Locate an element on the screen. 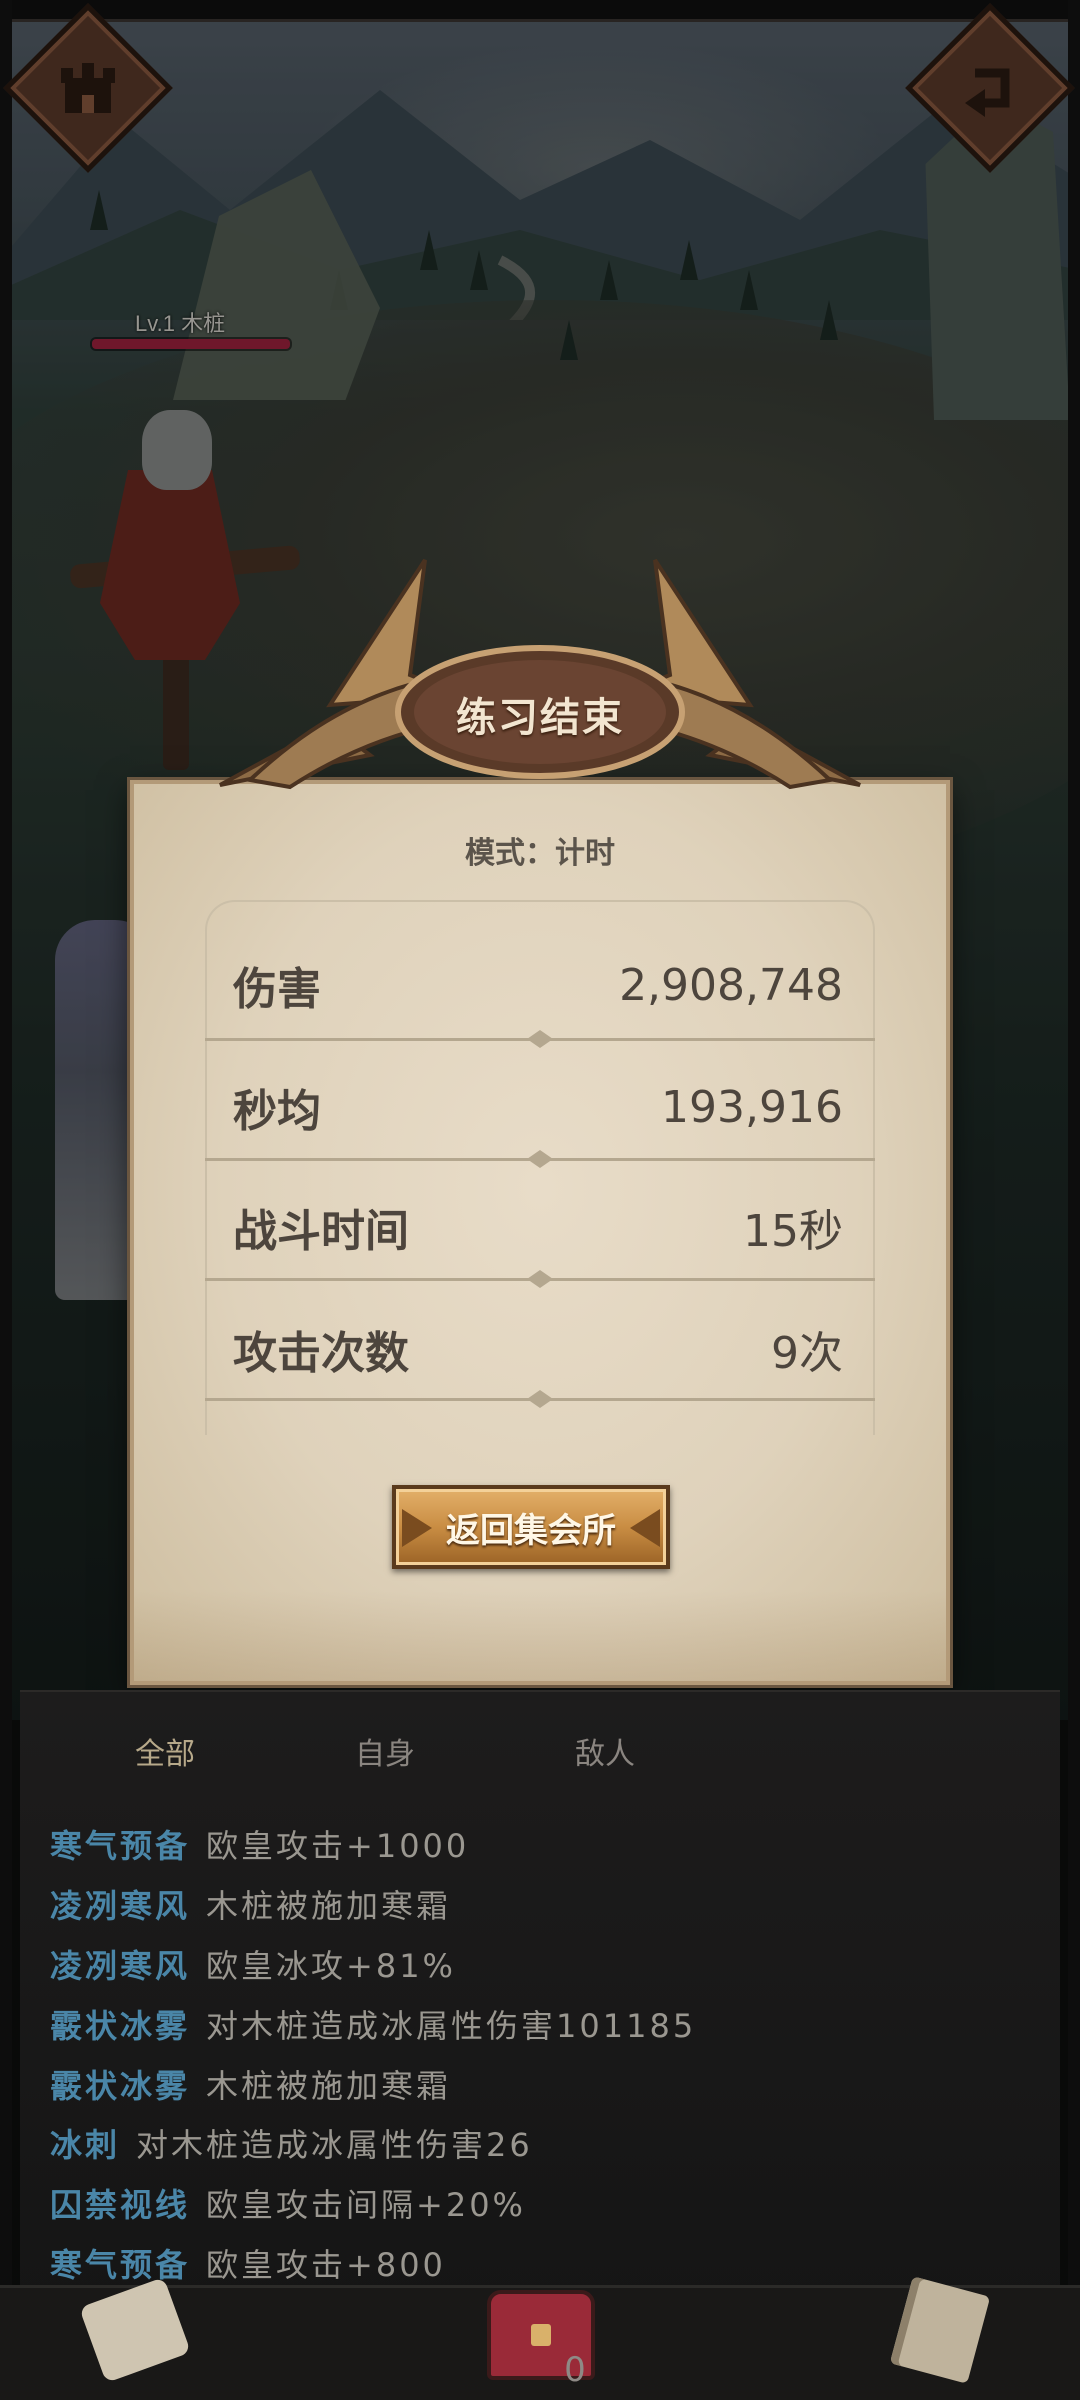 Image resolution: width=1080 pixels, height=2400 pixels. stat-label: 攻击次数 is located at coordinates (321, 1353).